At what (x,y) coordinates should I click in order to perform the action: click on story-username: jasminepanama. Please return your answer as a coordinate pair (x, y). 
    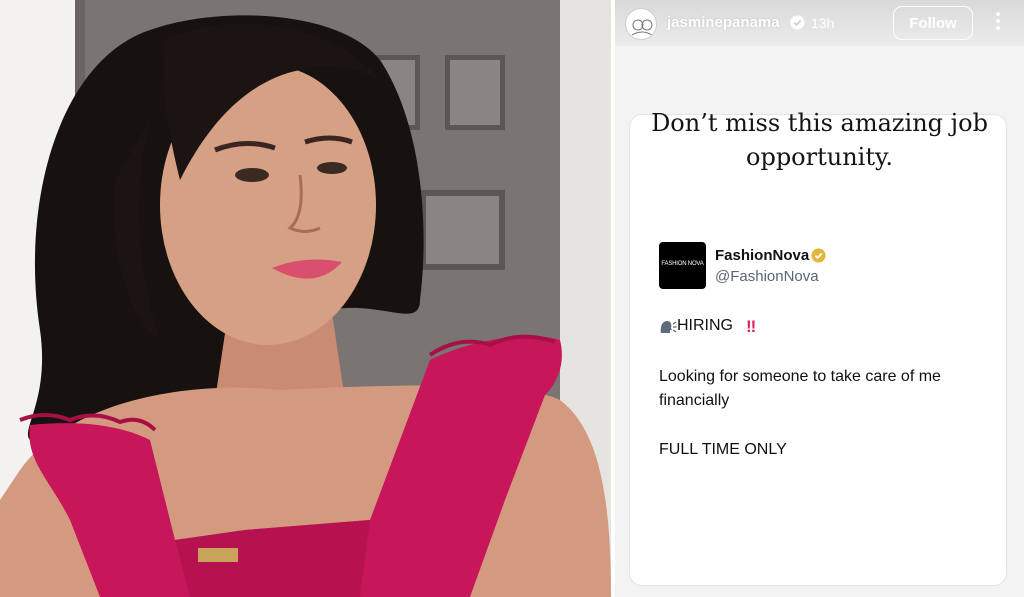
    Looking at the image, I should click on (723, 22).